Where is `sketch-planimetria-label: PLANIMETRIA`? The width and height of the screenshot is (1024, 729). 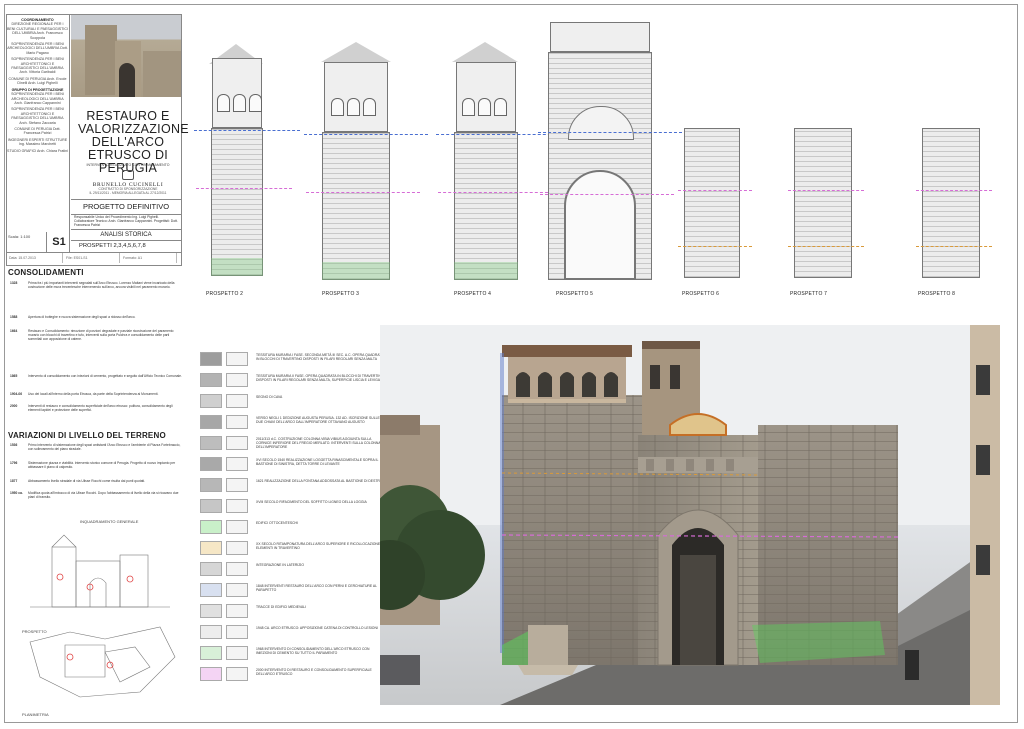 sketch-planimetria-label: PLANIMETRIA is located at coordinates (35, 714).